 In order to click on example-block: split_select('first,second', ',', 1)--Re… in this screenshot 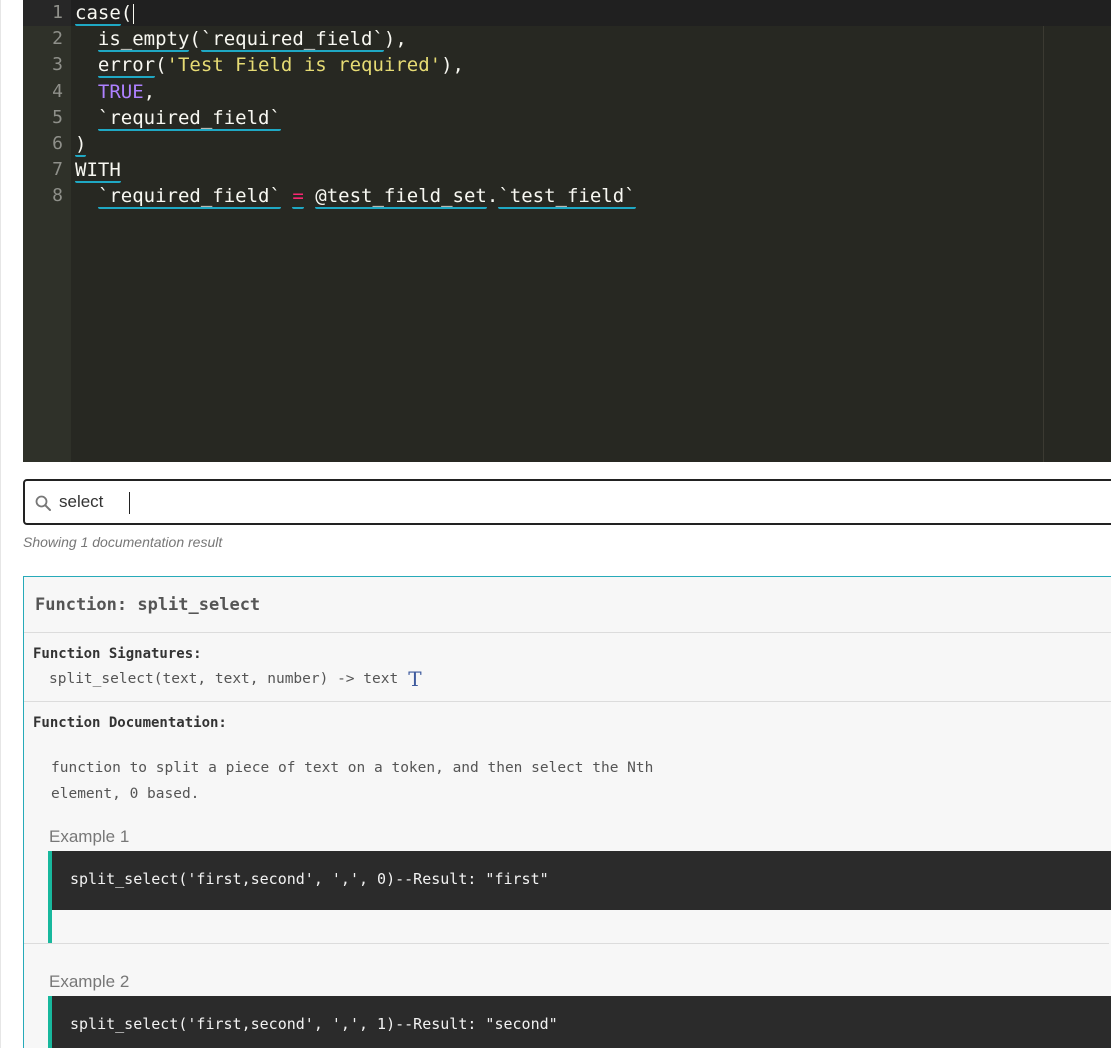, I will do `click(579, 1022)`.